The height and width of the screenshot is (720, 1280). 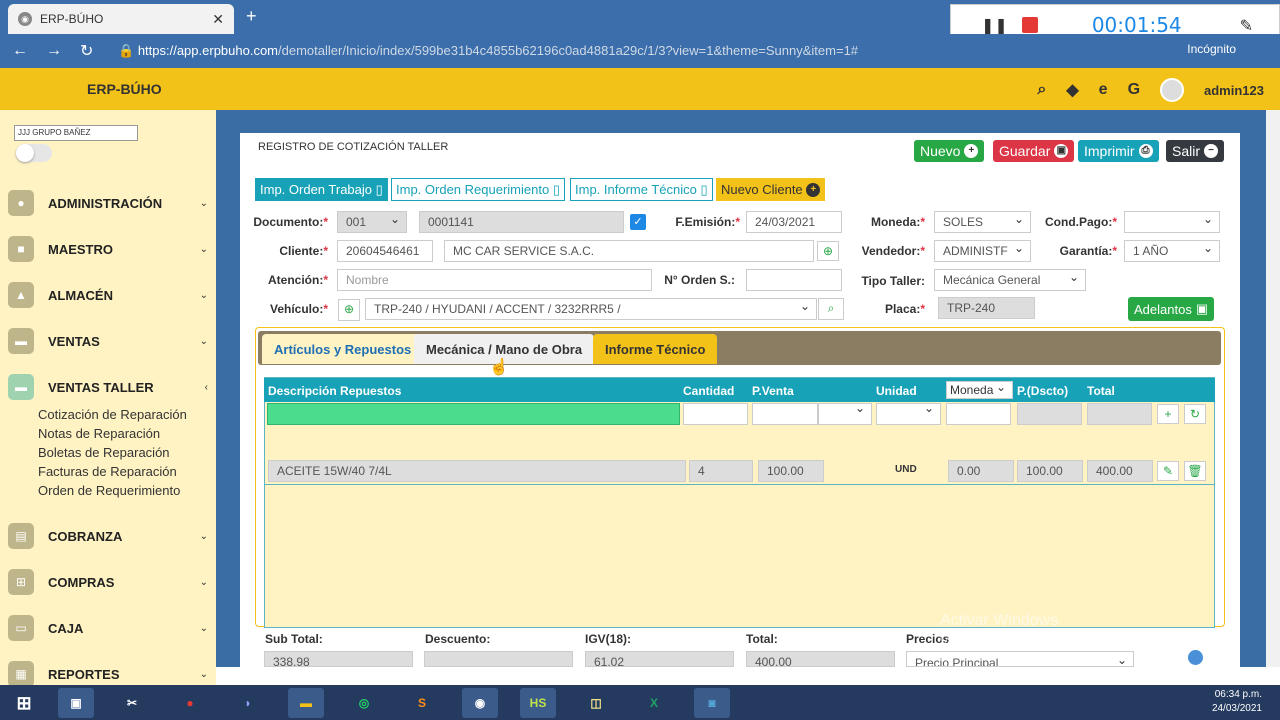 What do you see at coordinates (108, 249) in the screenshot?
I see `sidebar-item-maestro: ■ MAESTRO ⌄` at bounding box center [108, 249].